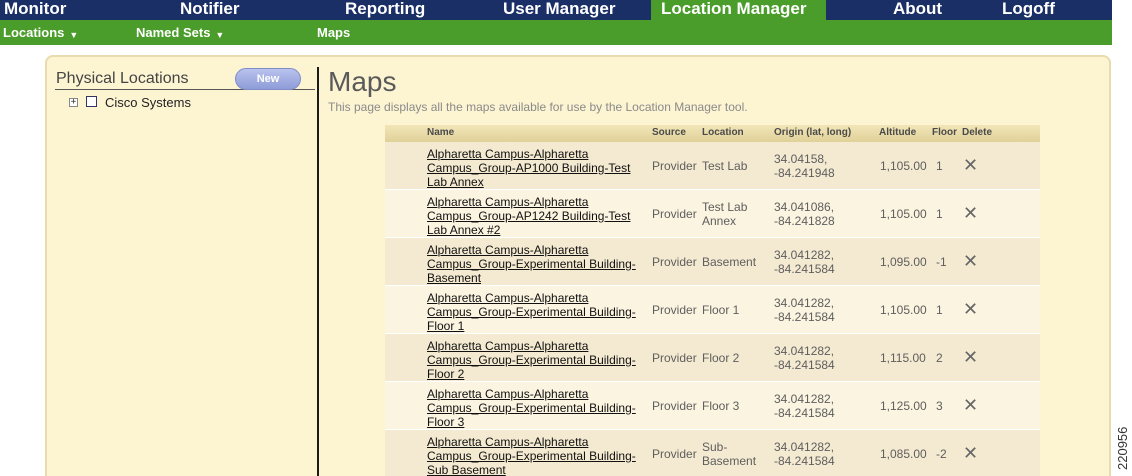 This screenshot has height=476, width=1132. I want to click on nav-reporting: Reporting, so click(385, 10).